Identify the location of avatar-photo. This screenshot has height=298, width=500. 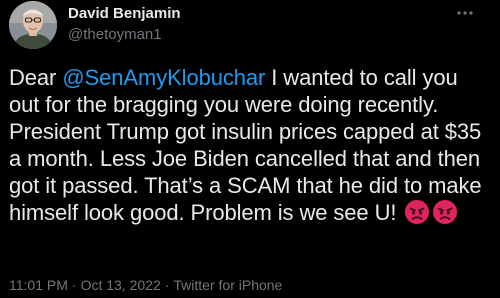
(33, 25).